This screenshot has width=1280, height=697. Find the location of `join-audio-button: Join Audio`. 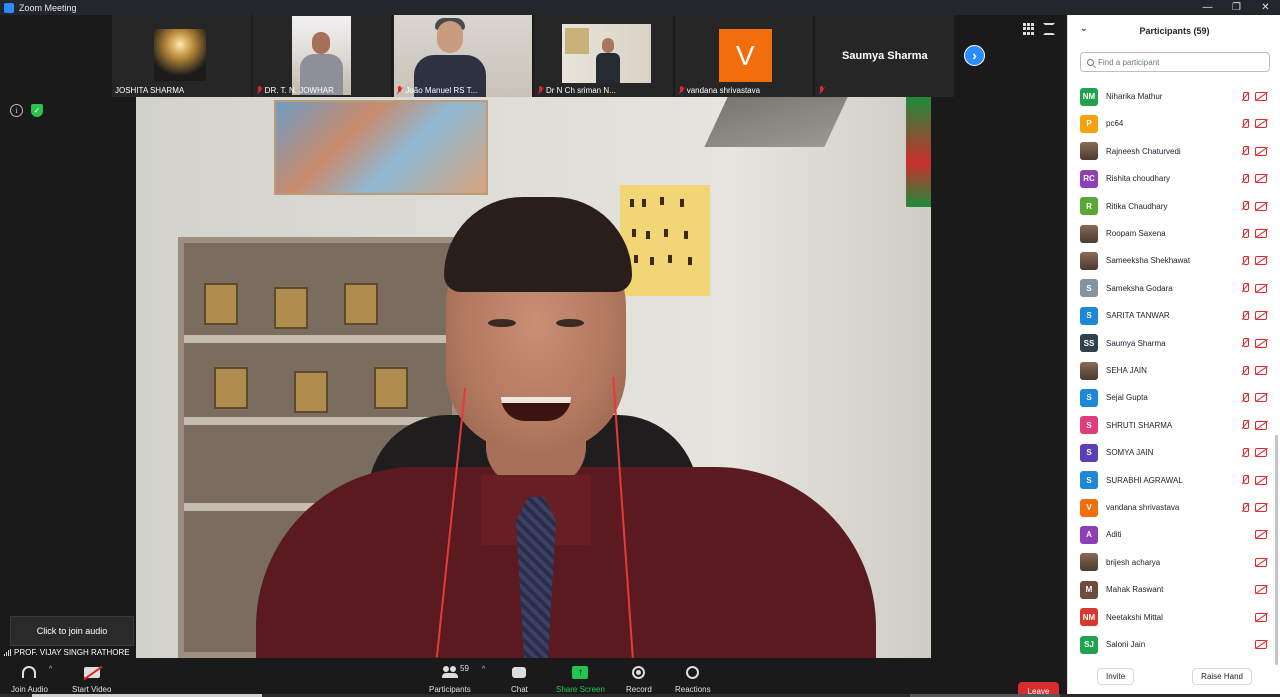

join-audio-button: Join Audio is located at coordinates (29, 678).